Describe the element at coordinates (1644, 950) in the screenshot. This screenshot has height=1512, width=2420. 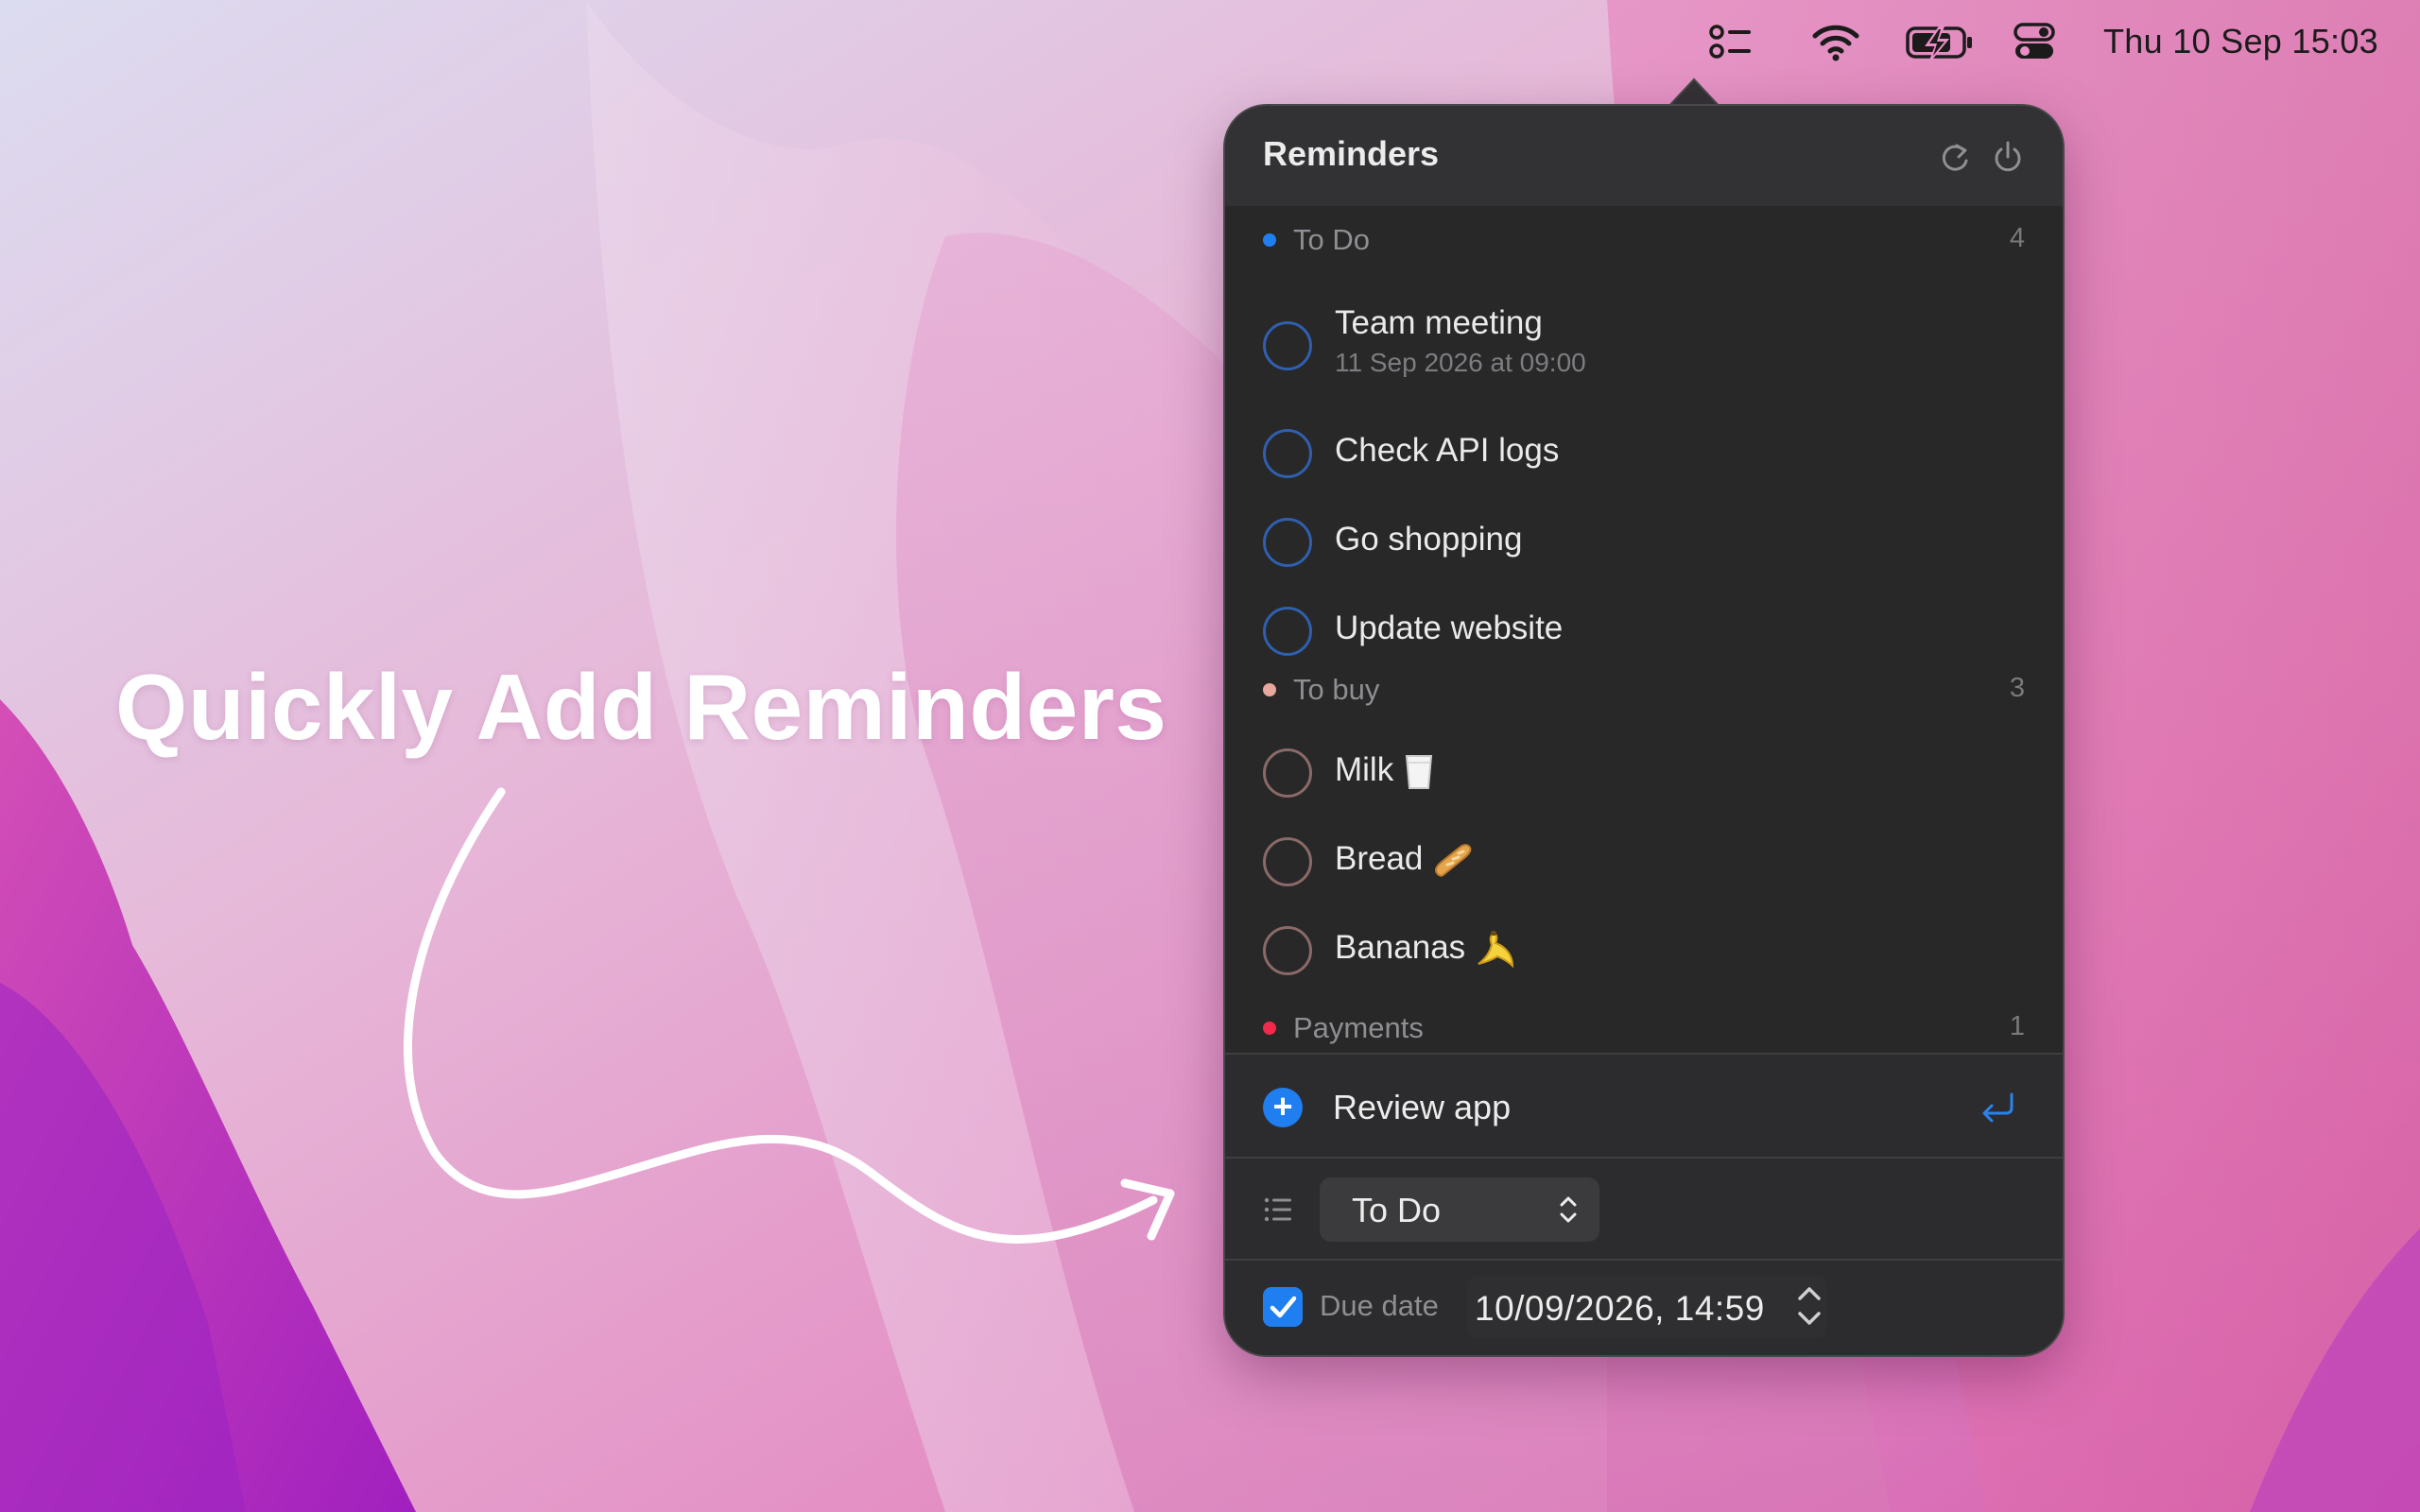
I see `reminder-item: Bananas` at that location.